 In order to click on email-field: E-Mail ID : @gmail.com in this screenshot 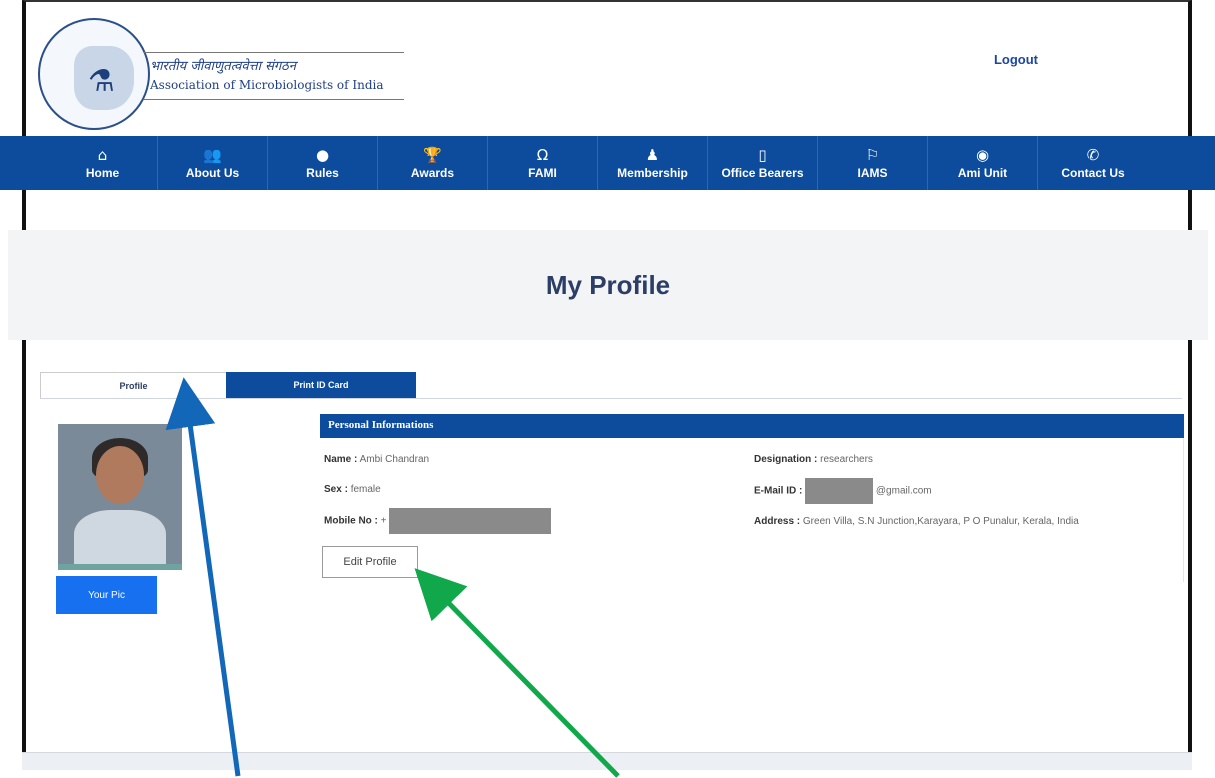, I will do `click(843, 491)`.